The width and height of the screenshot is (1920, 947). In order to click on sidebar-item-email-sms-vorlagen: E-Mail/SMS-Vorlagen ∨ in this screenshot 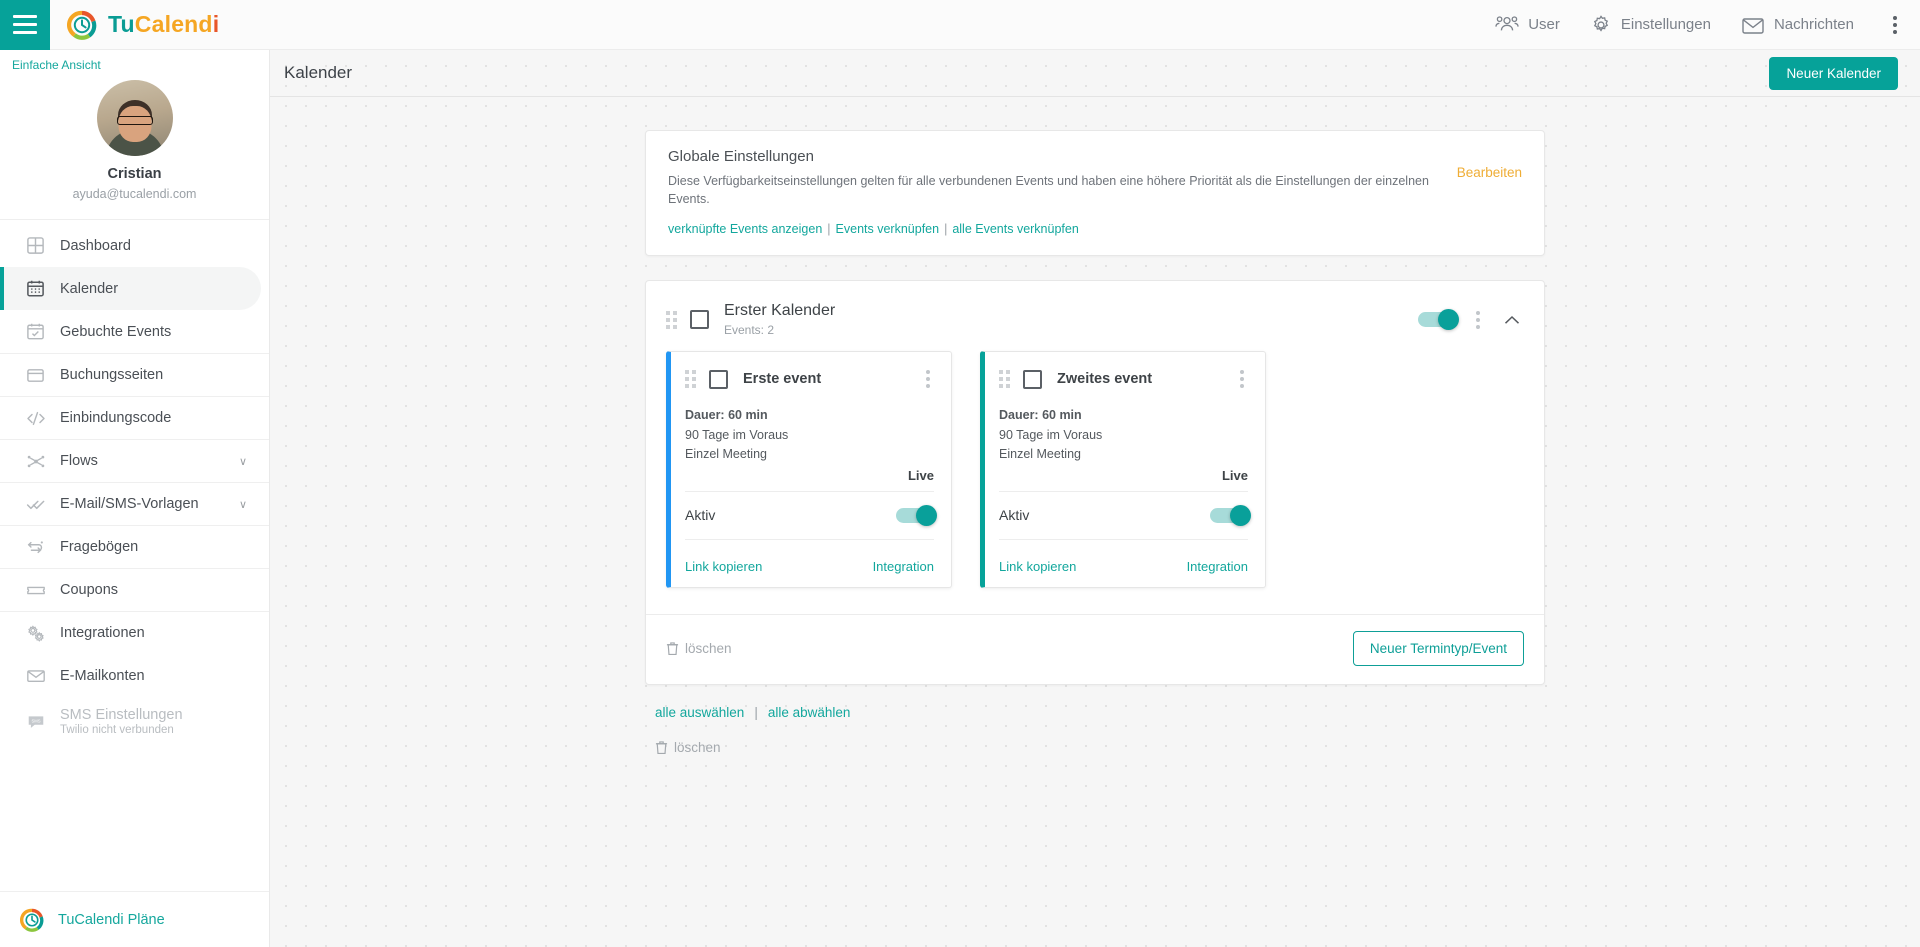, I will do `click(134, 503)`.